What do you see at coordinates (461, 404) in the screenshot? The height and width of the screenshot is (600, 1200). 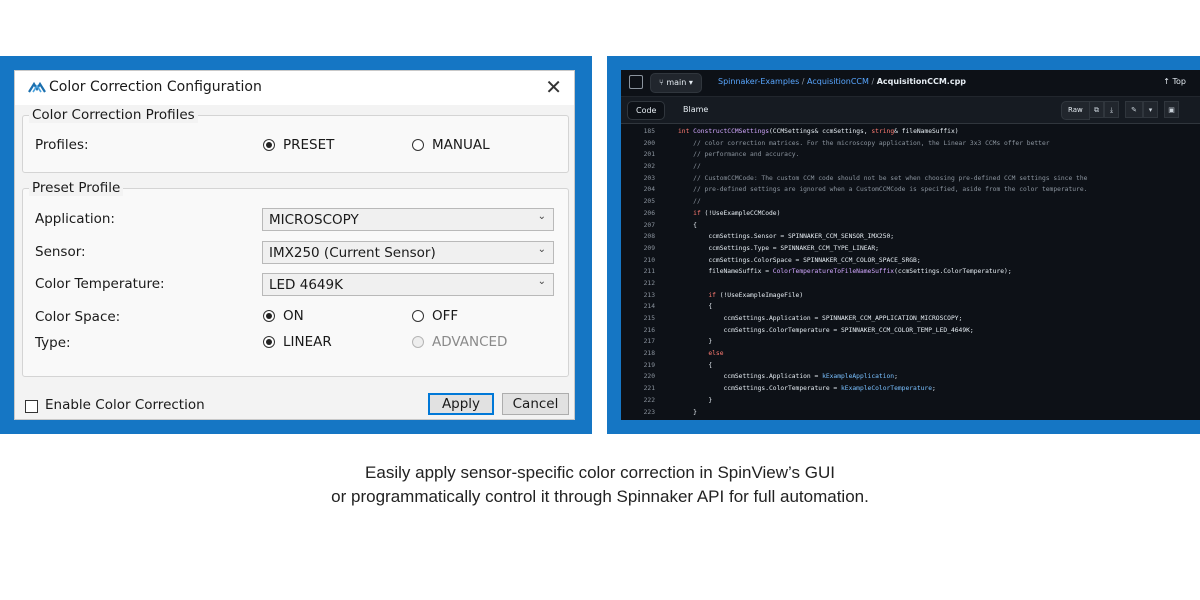 I see `apply-button: Apply` at bounding box center [461, 404].